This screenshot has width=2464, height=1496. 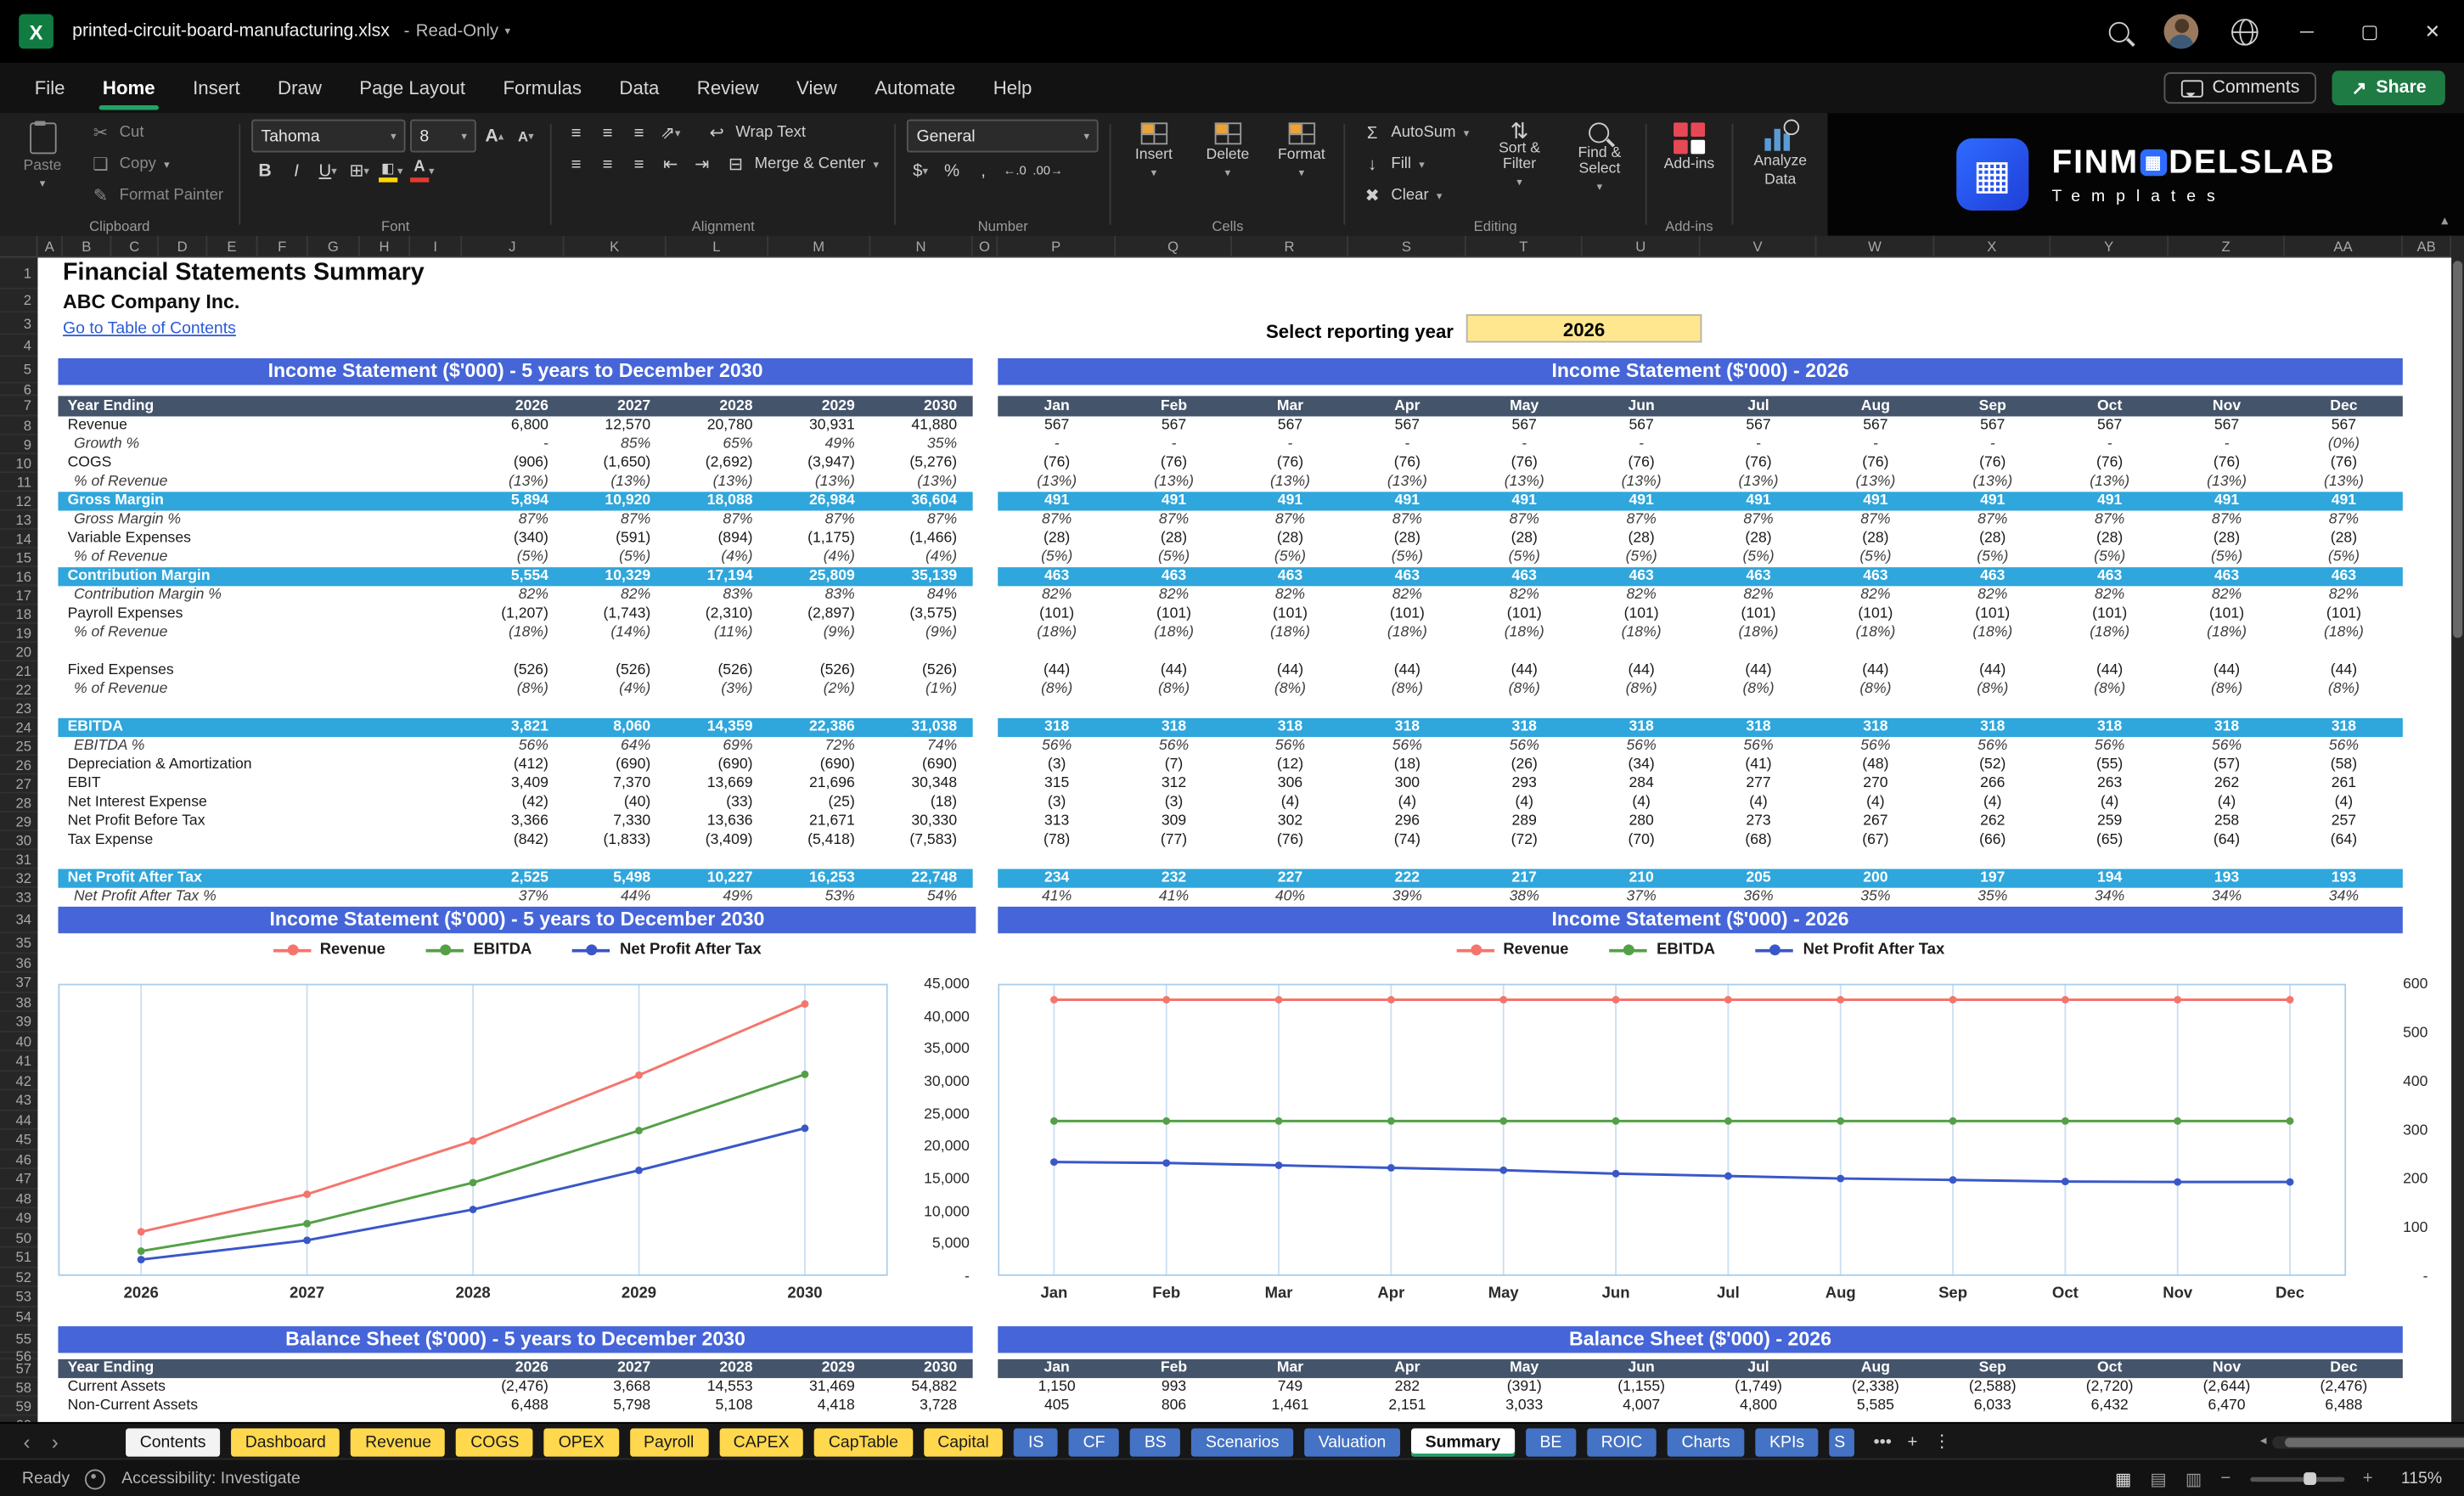 I want to click on cell: (894), so click(x=717, y=539).